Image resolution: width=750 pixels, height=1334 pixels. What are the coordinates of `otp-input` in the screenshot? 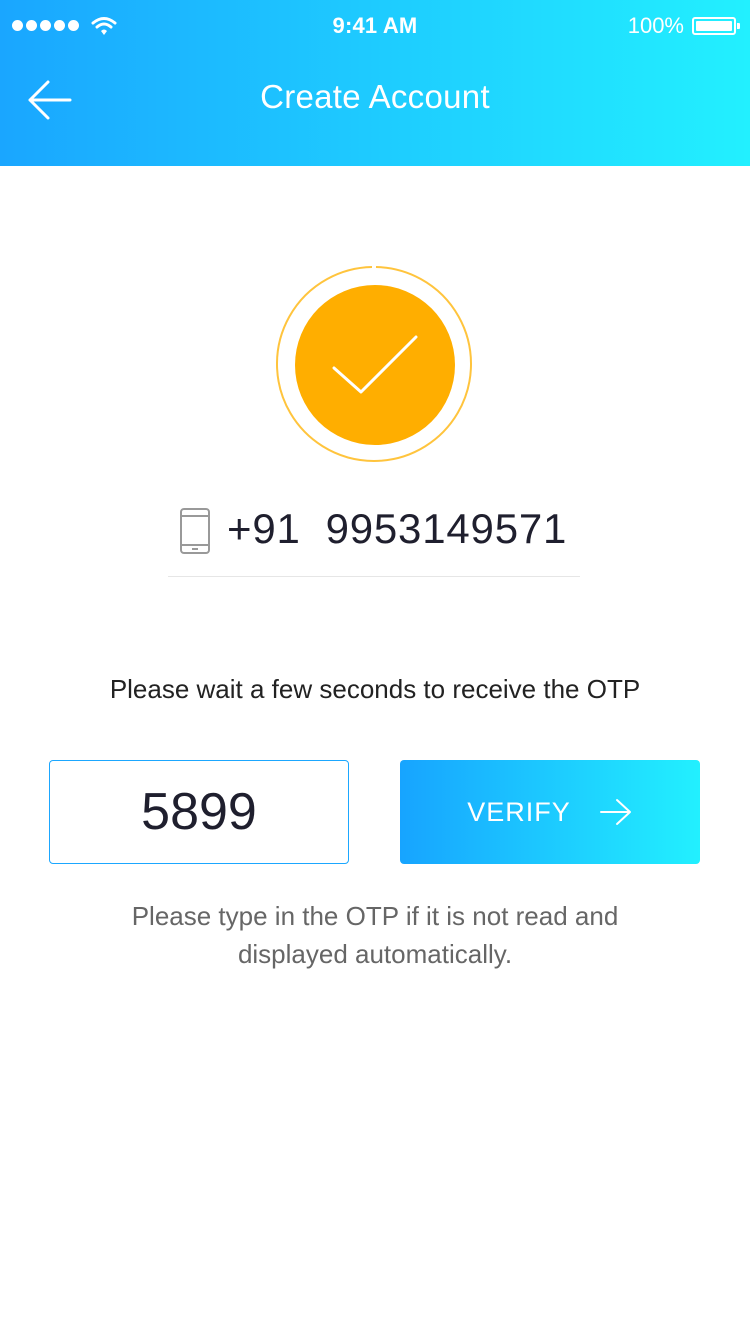 It's located at (199, 812).